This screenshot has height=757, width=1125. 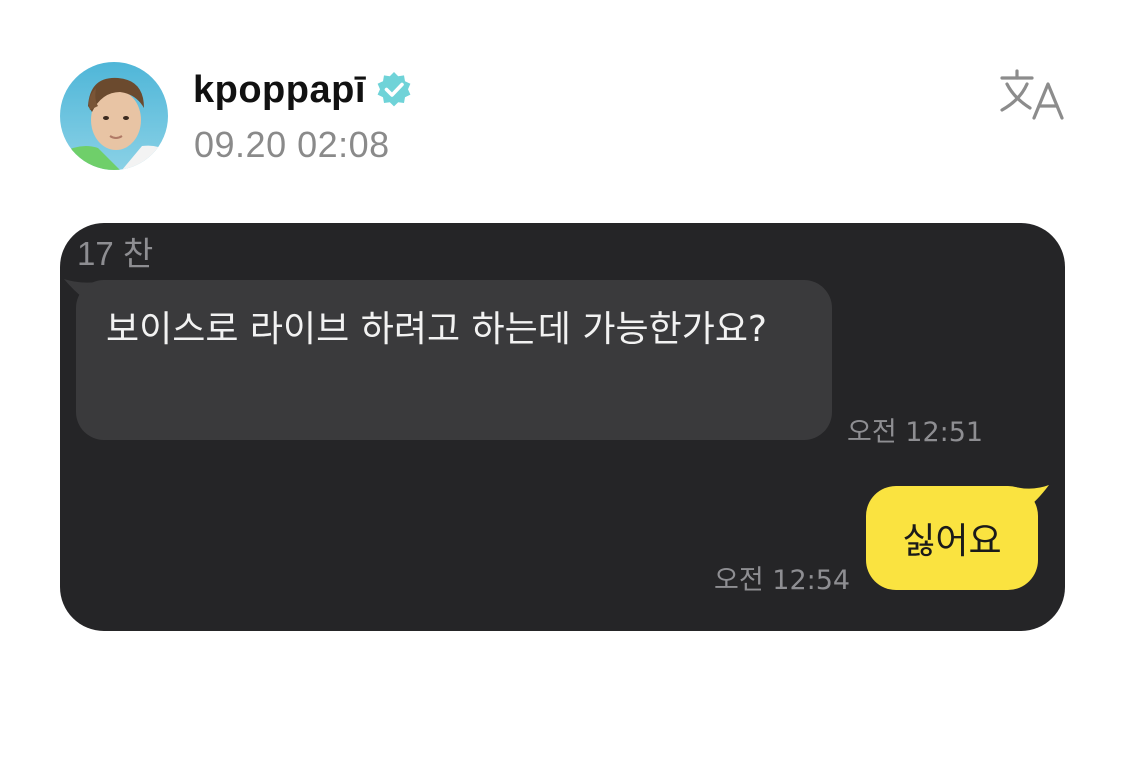 I want to click on post-timestamp: 09.20 02:08, so click(x=292, y=144).